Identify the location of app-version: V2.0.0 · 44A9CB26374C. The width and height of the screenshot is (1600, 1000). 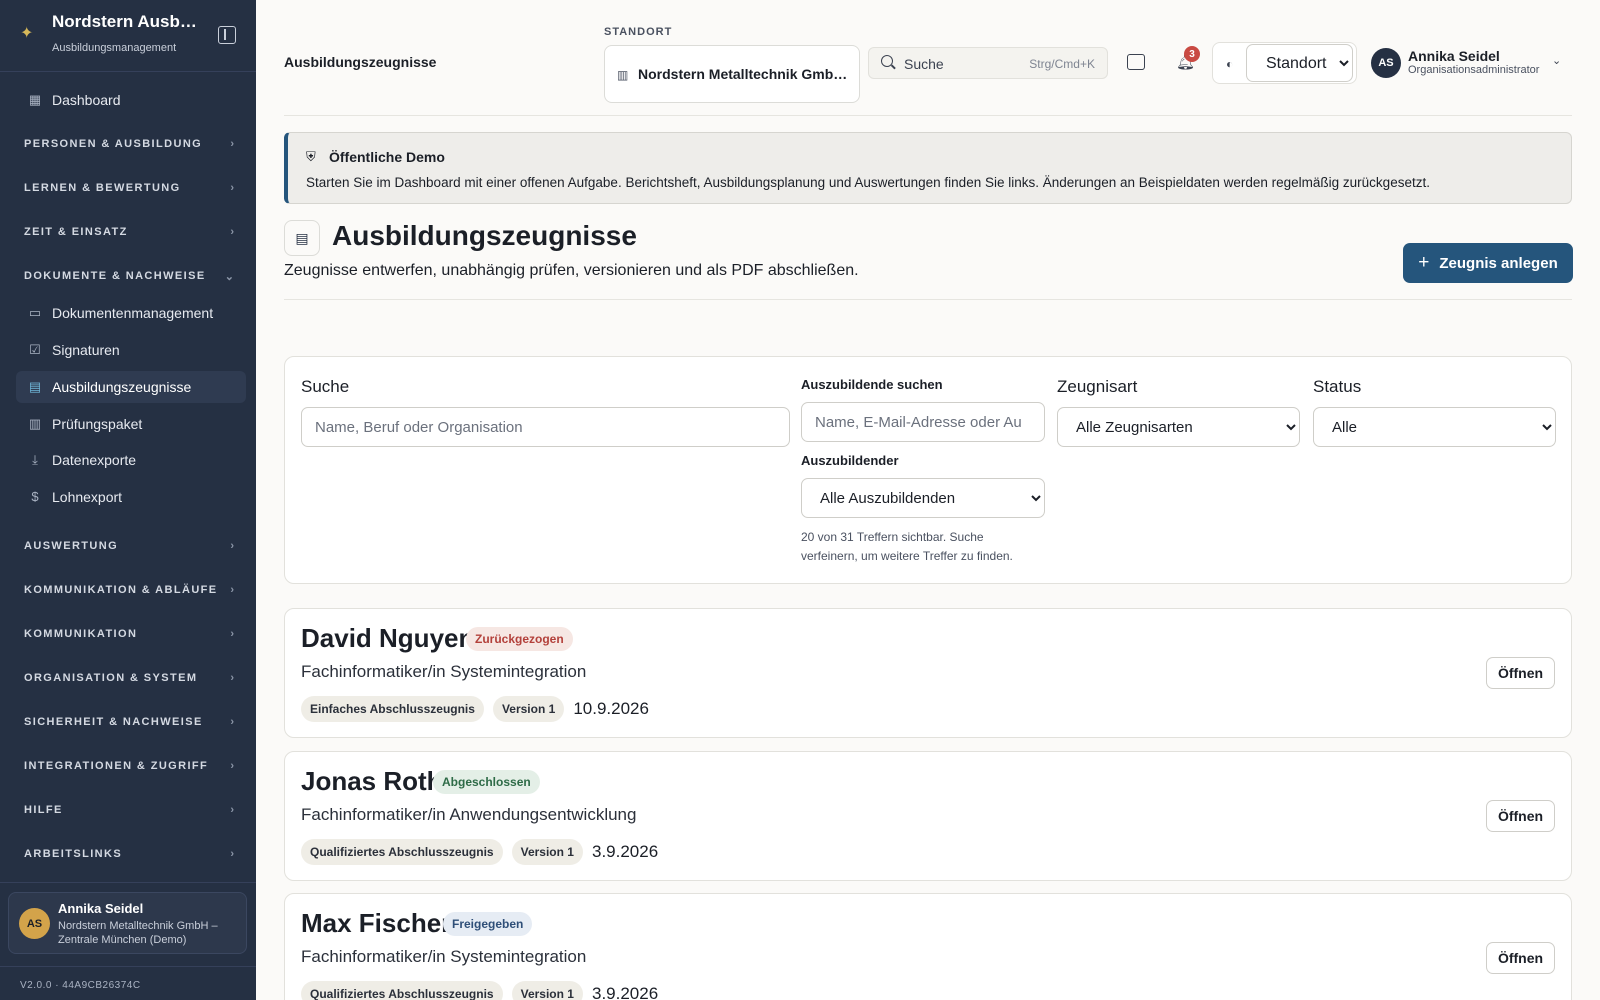
(80, 985).